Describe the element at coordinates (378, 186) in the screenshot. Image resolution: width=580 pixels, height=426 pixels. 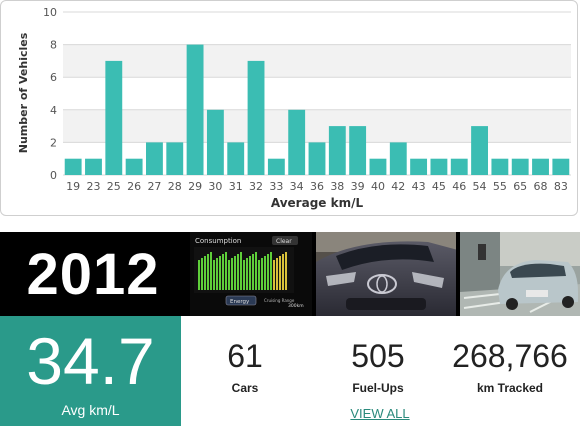
I see `x-tick-label: 40` at that location.